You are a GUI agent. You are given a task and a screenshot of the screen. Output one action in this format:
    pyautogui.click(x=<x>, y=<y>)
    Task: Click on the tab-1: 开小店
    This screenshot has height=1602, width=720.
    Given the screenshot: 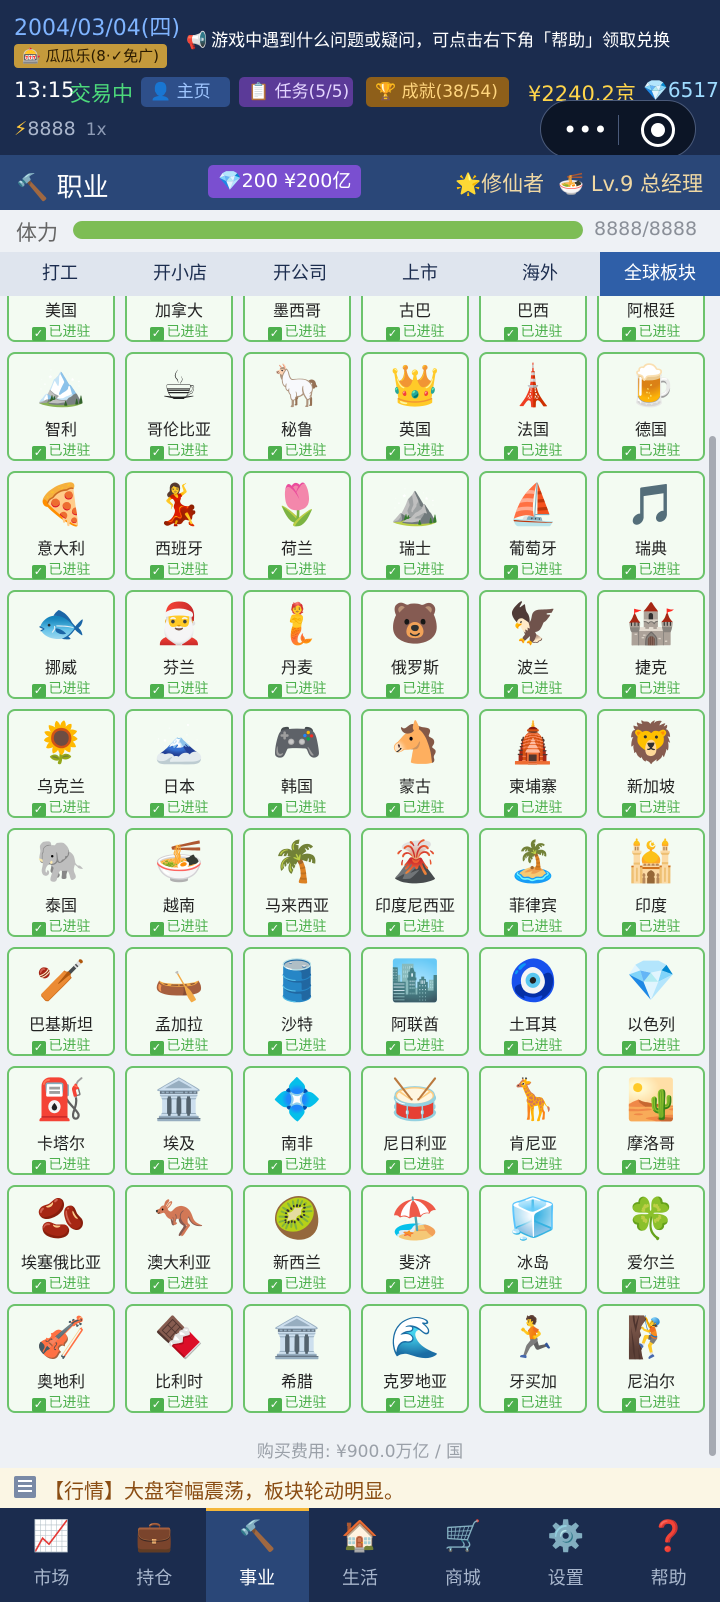 What is the action you would take?
    pyautogui.click(x=180, y=274)
    